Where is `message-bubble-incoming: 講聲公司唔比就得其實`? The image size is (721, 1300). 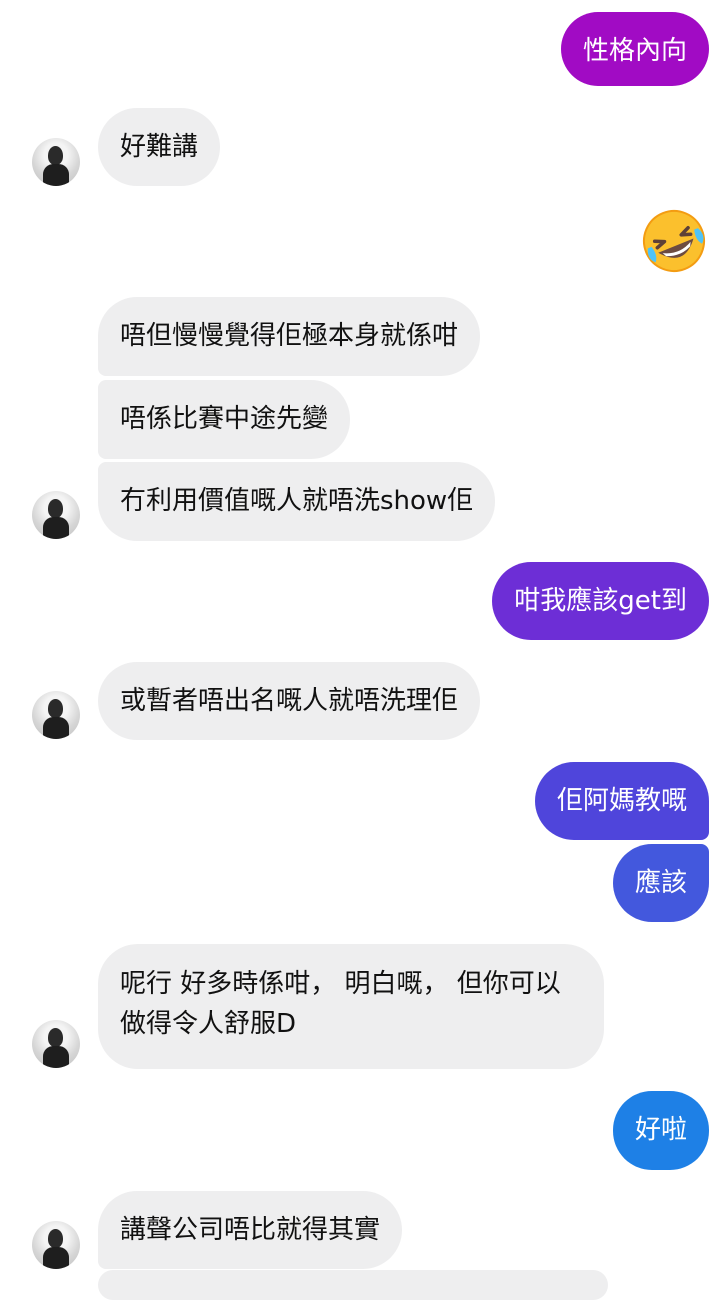 message-bubble-incoming: 講聲公司唔比就得其實 is located at coordinates (250, 1230).